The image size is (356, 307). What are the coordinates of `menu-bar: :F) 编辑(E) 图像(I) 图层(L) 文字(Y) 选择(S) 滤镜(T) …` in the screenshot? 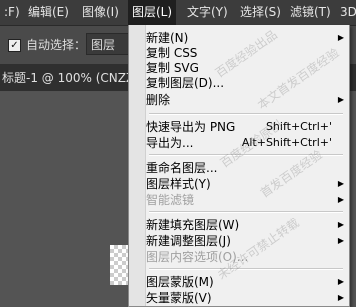 It's located at (178, 13).